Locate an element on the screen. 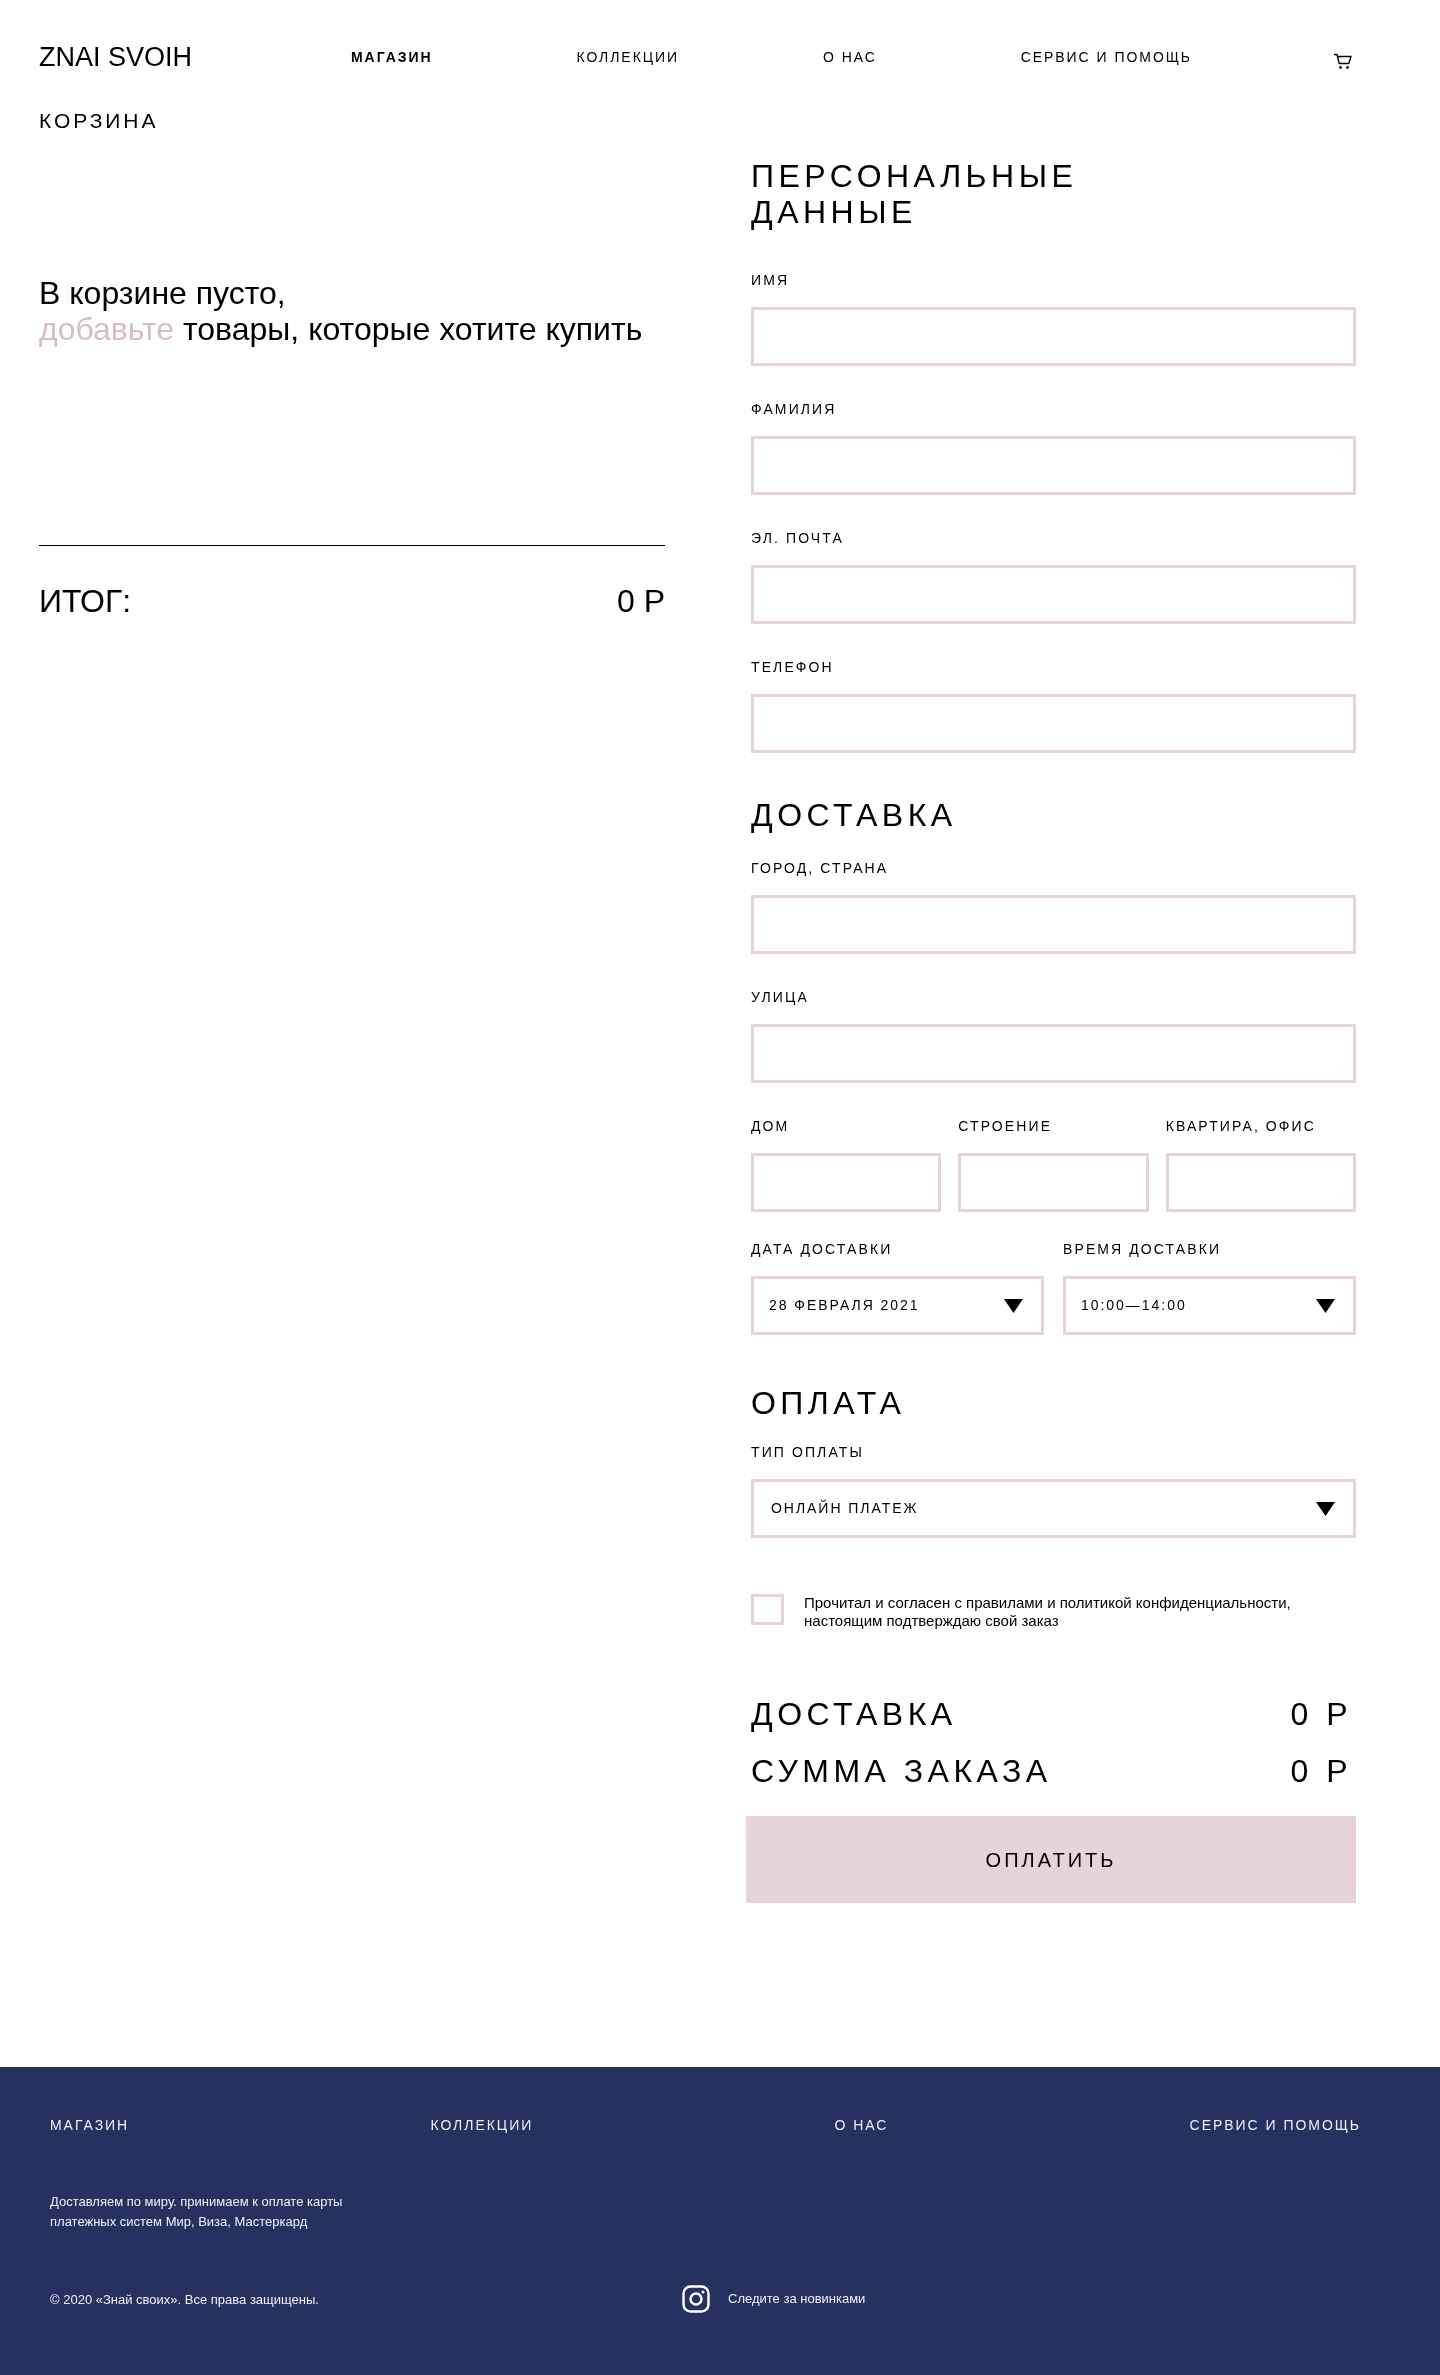  field-label: ТИП ОПЛАТЫ is located at coordinates (807, 1452).